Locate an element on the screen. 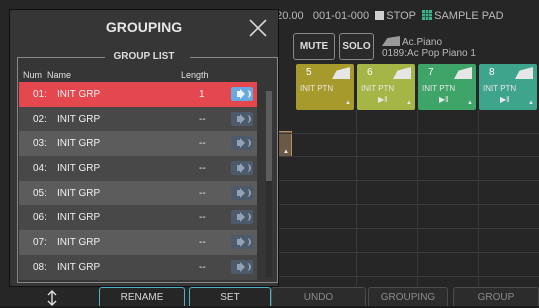 This screenshot has height=308, width=539. group-list-row: 01: INIT GRP 1 is located at coordinates (138, 94).